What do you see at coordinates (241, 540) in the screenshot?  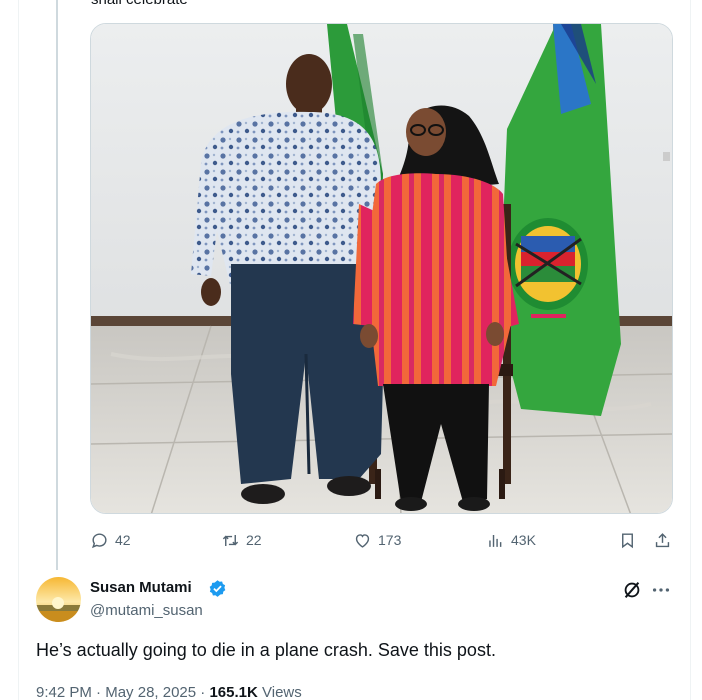 I see `retweet-button: 22` at bounding box center [241, 540].